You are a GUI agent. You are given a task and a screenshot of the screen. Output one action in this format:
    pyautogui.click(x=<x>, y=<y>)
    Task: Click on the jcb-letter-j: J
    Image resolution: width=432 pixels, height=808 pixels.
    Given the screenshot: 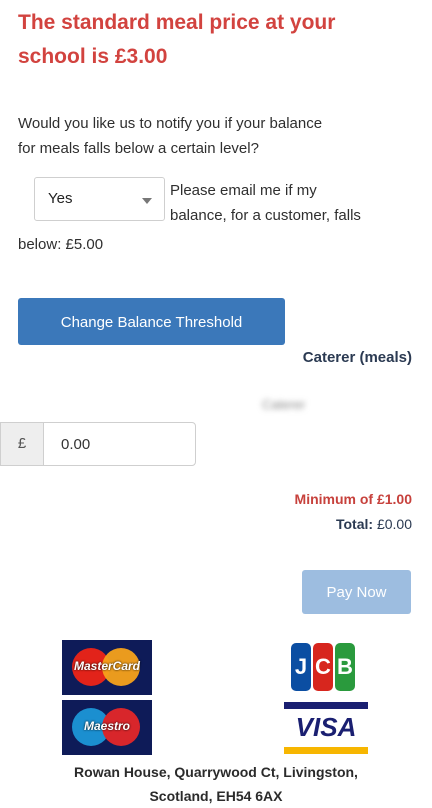 What is the action you would take?
    pyautogui.click(x=301, y=667)
    